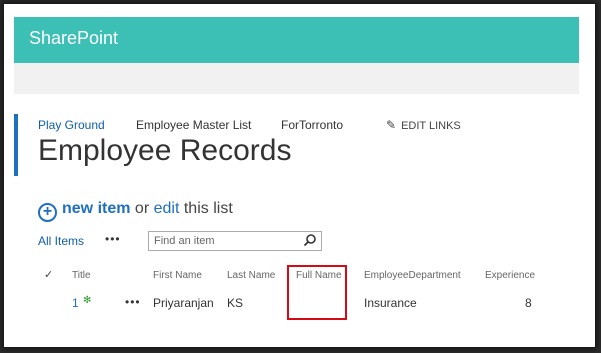 The image size is (601, 353). What do you see at coordinates (71, 125) in the screenshot?
I see `nav-item-play-ground: Play Ground` at bounding box center [71, 125].